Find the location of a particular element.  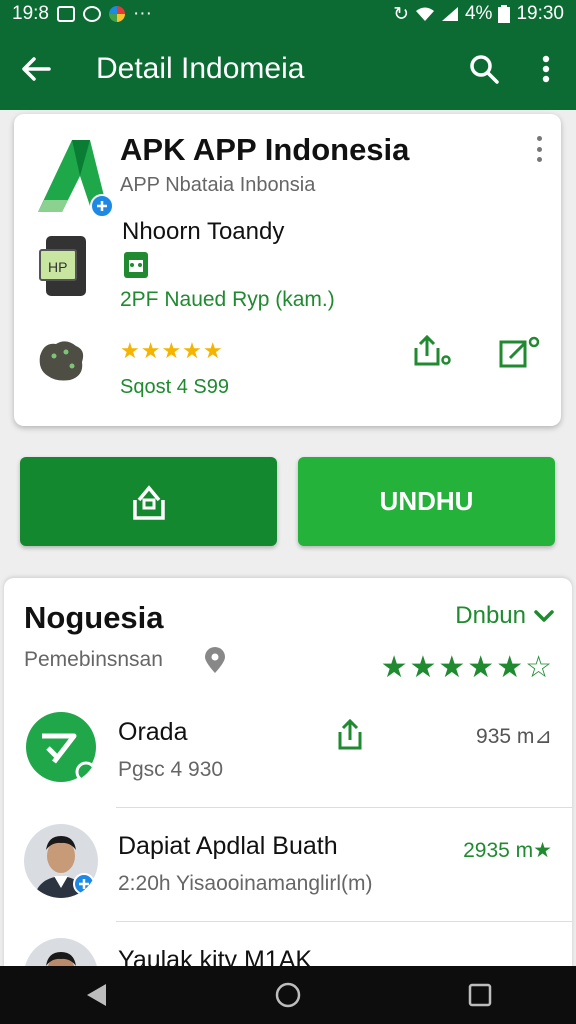

app-bar: Detail Indomeia is located at coordinates (288, 69).